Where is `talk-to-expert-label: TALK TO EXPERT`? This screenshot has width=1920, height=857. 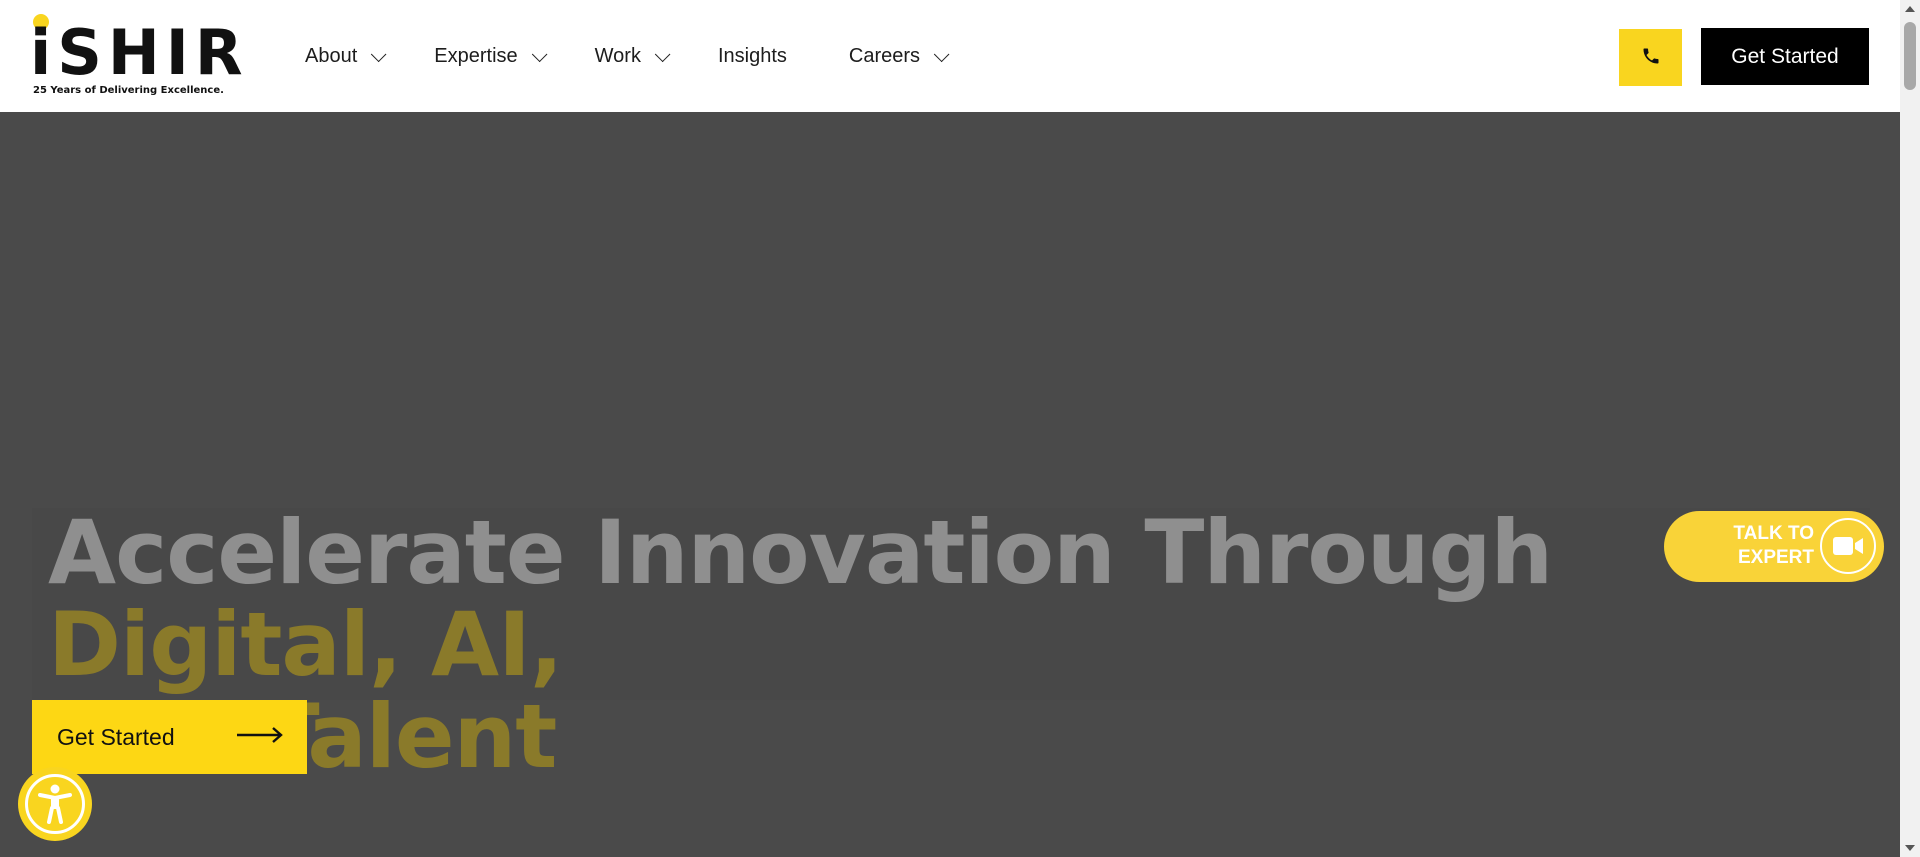 talk-to-expert-label: TALK TO EXPERT is located at coordinates (1773, 545).